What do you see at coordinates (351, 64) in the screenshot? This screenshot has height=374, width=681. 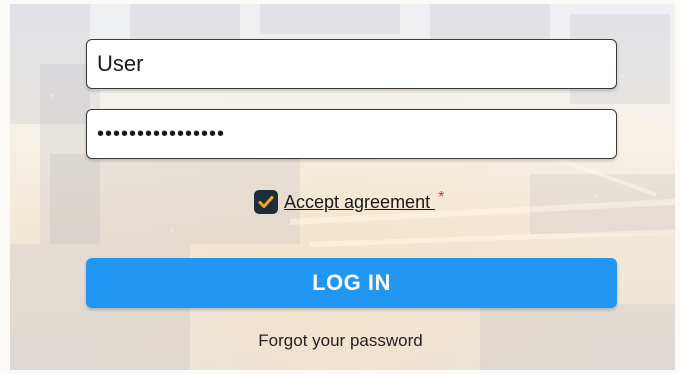 I see `username-input` at bounding box center [351, 64].